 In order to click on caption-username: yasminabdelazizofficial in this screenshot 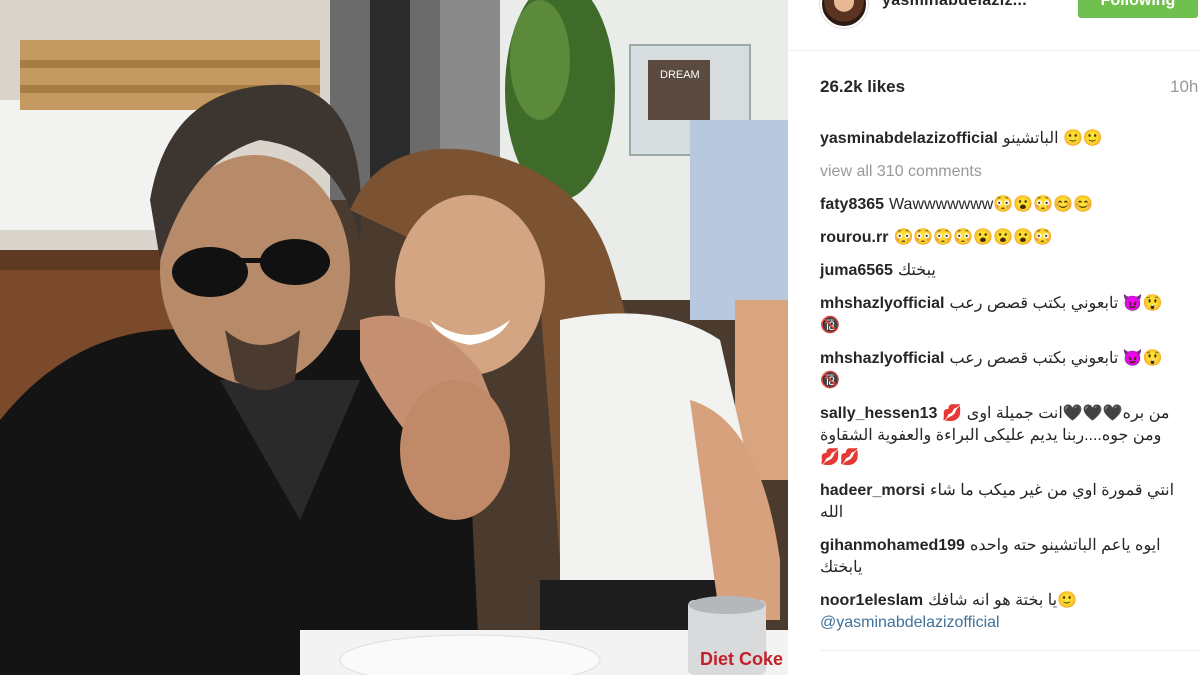, I will do `click(909, 138)`.